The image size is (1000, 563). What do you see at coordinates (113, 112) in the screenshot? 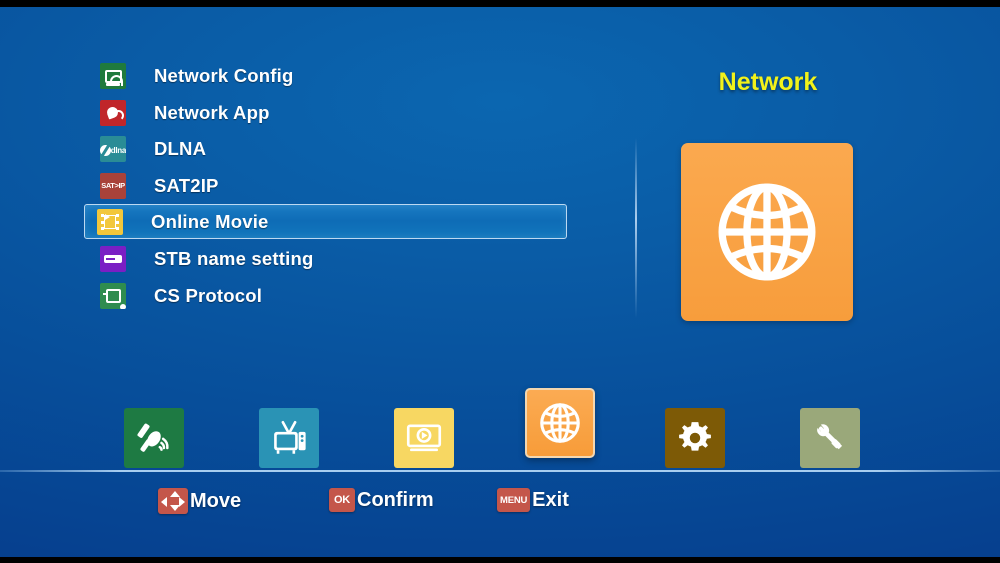
I see `network-app-icon` at bounding box center [113, 112].